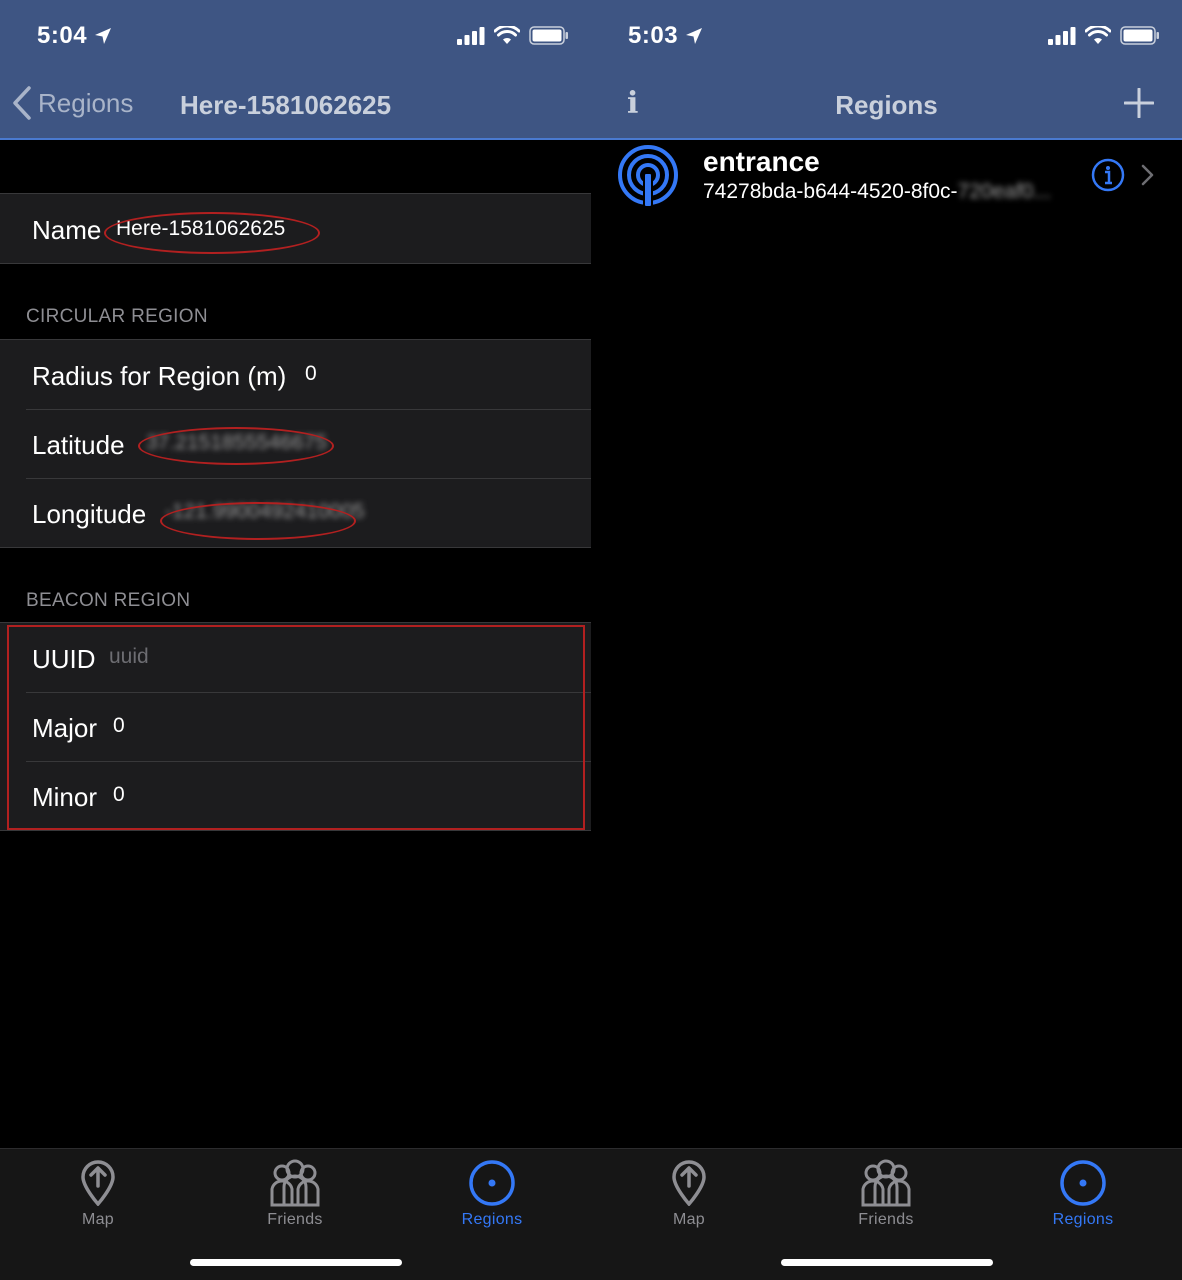 The width and height of the screenshot is (1182, 1280). I want to click on beacon-region-group: UUID uuid Major 0 Minor 0, so click(295, 726).